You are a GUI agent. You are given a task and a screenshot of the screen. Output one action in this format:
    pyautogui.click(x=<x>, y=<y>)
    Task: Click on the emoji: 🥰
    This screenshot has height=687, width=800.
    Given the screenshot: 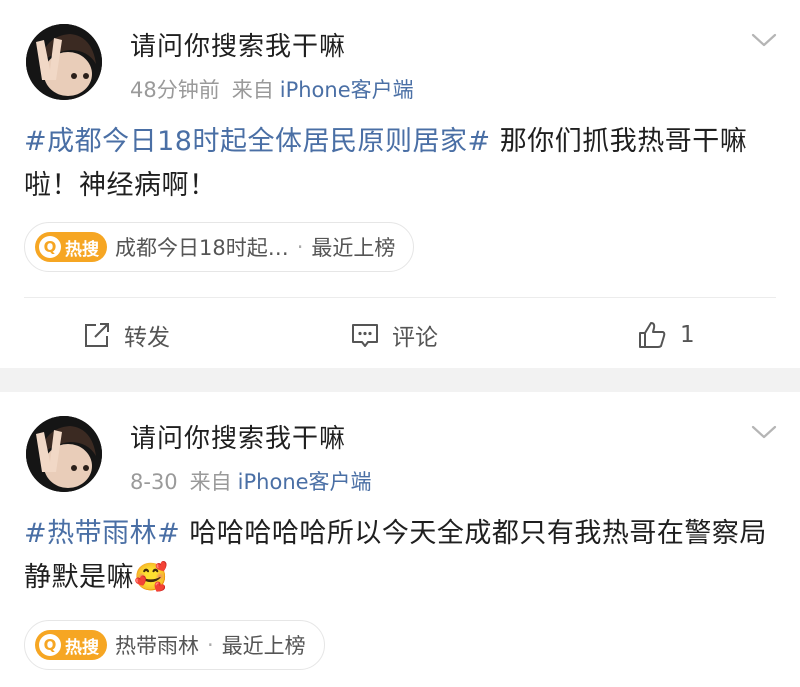 What is the action you would take?
    pyautogui.click(x=151, y=577)
    